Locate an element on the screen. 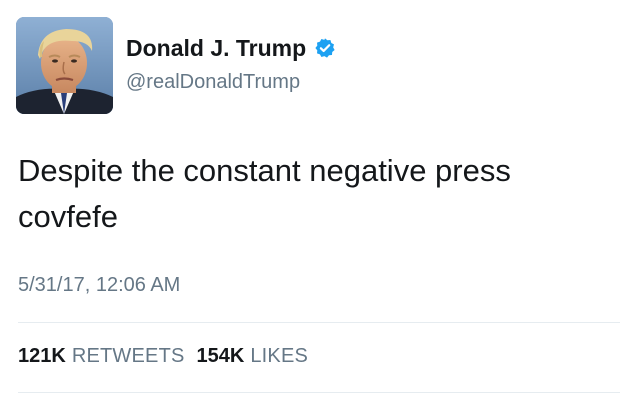 Image resolution: width=620 pixels, height=400 pixels. tweet-text-line: covfefe is located at coordinates (68, 216).